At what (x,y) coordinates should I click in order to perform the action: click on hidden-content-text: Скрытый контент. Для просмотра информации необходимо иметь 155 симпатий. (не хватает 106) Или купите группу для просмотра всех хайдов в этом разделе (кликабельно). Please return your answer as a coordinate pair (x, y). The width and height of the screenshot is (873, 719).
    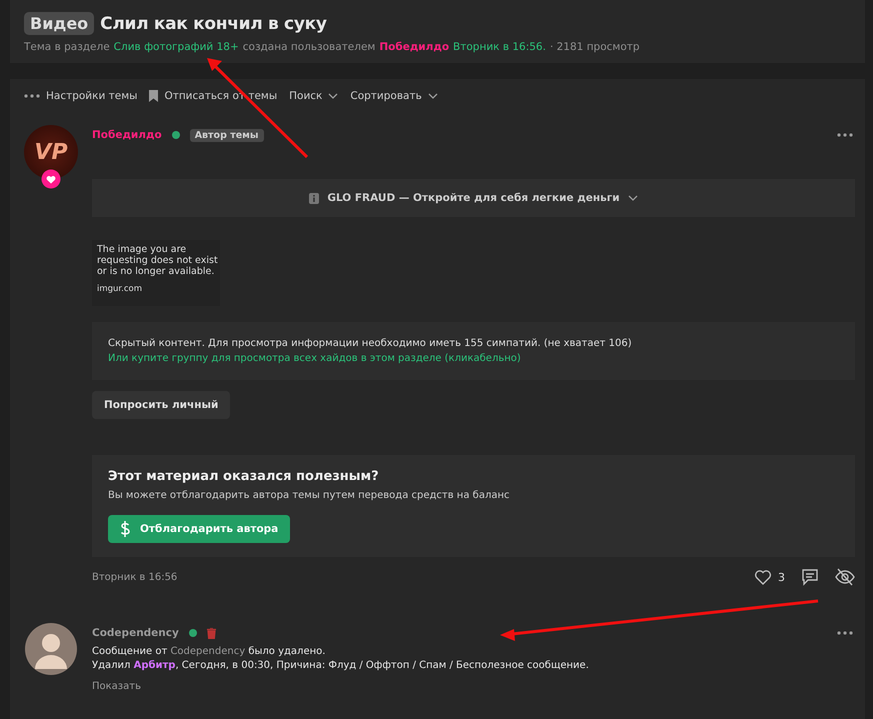
    Looking at the image, I should click on (370, 351).